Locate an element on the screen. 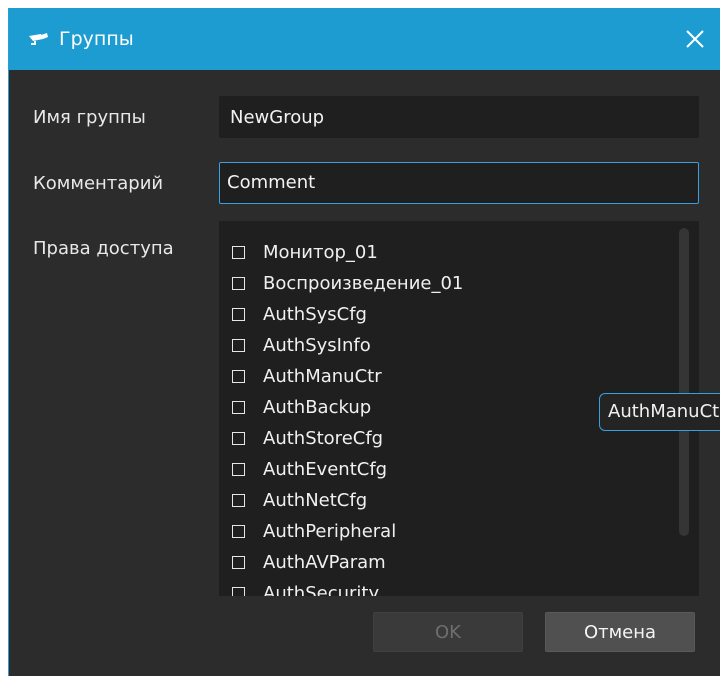  permission-item: AuthEventCfg is located at coordinates (309, 469).